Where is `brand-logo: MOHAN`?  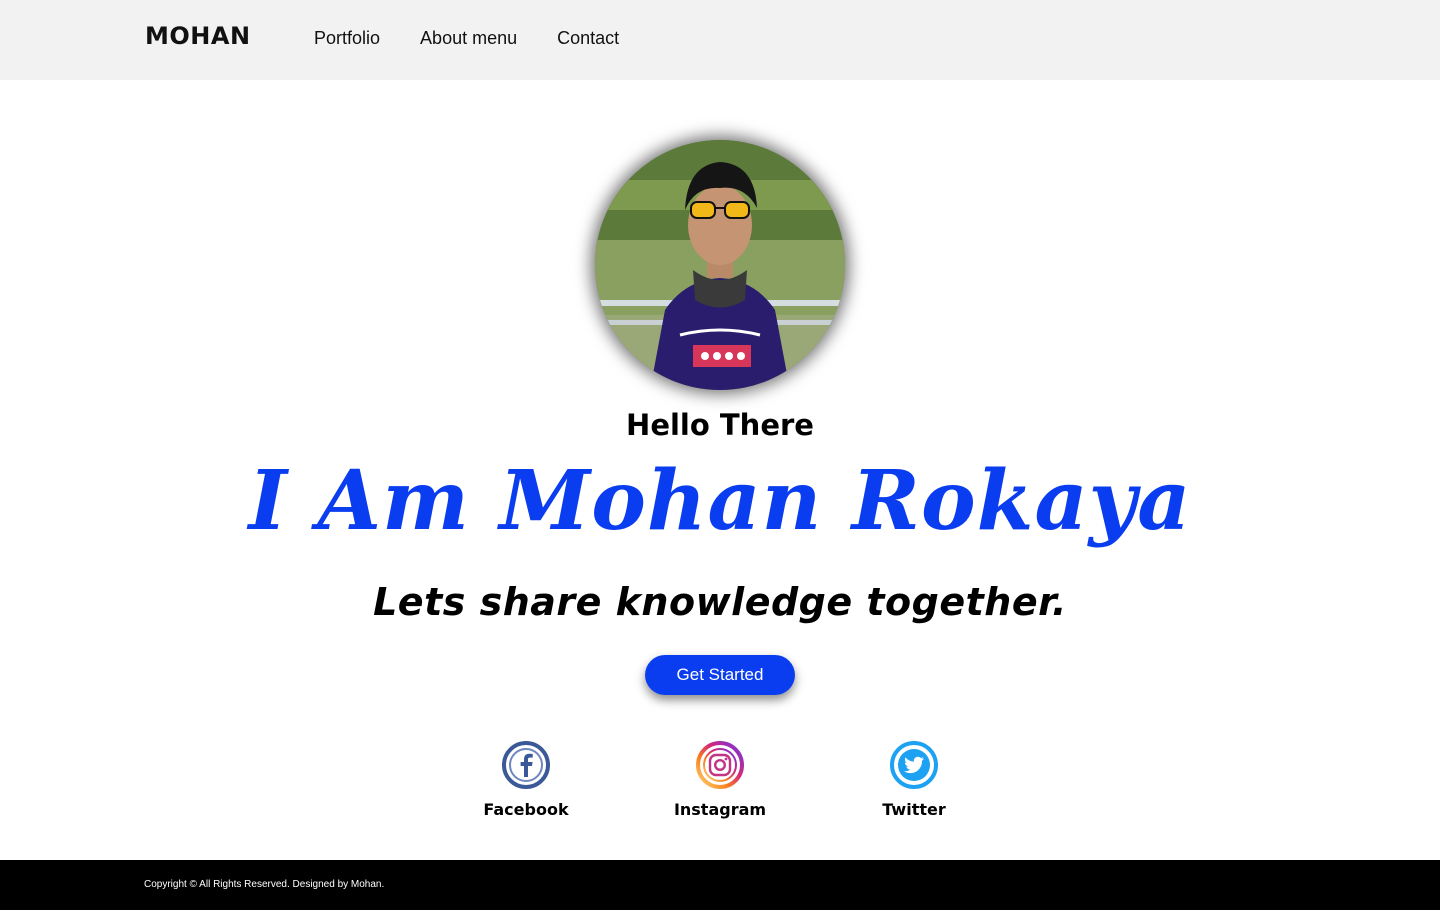 brand-logo: MOHAN is located at coordinates (198, 36).